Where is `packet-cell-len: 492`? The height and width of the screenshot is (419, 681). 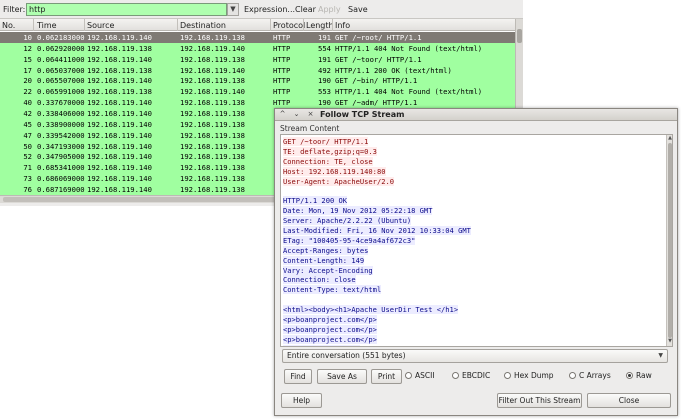 packet-cell-len: 492 is located at coordinates (324, 70).